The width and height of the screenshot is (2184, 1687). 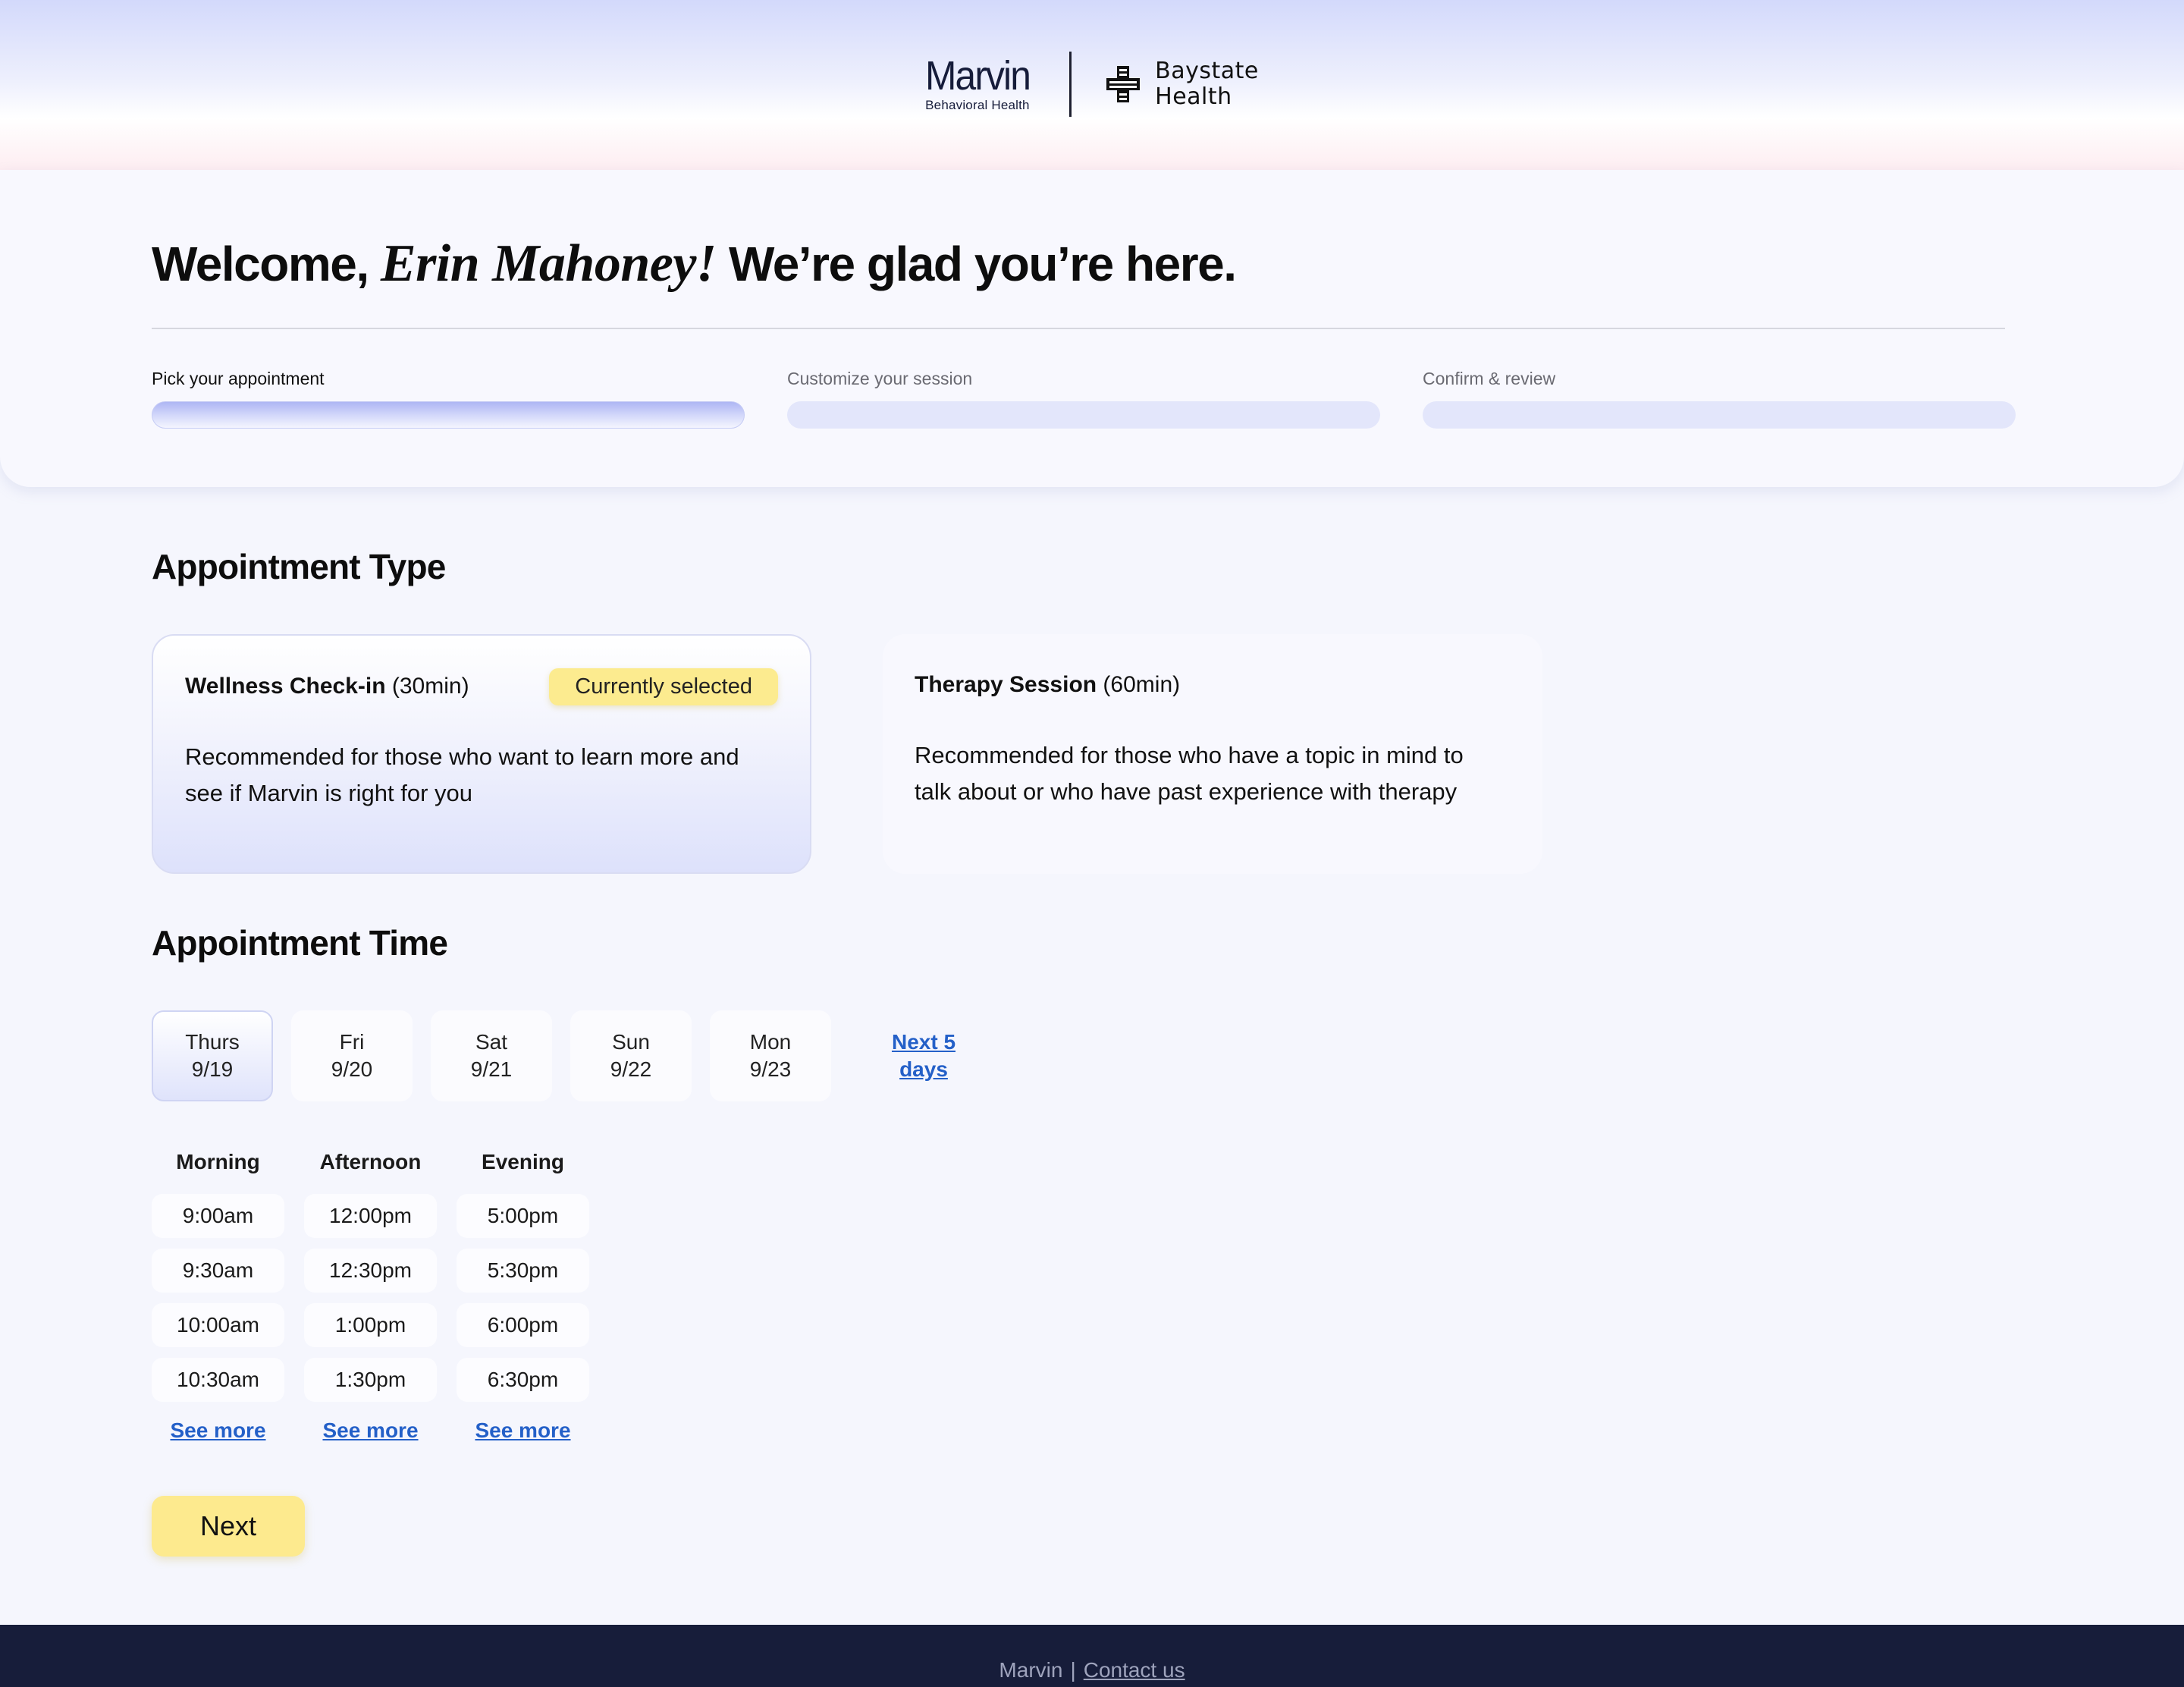 What do you see at coordinates (491, 1055) in the screenshot?
I see `date-tab-sat: Sat 9/21` at bounding box center [491, 1055].